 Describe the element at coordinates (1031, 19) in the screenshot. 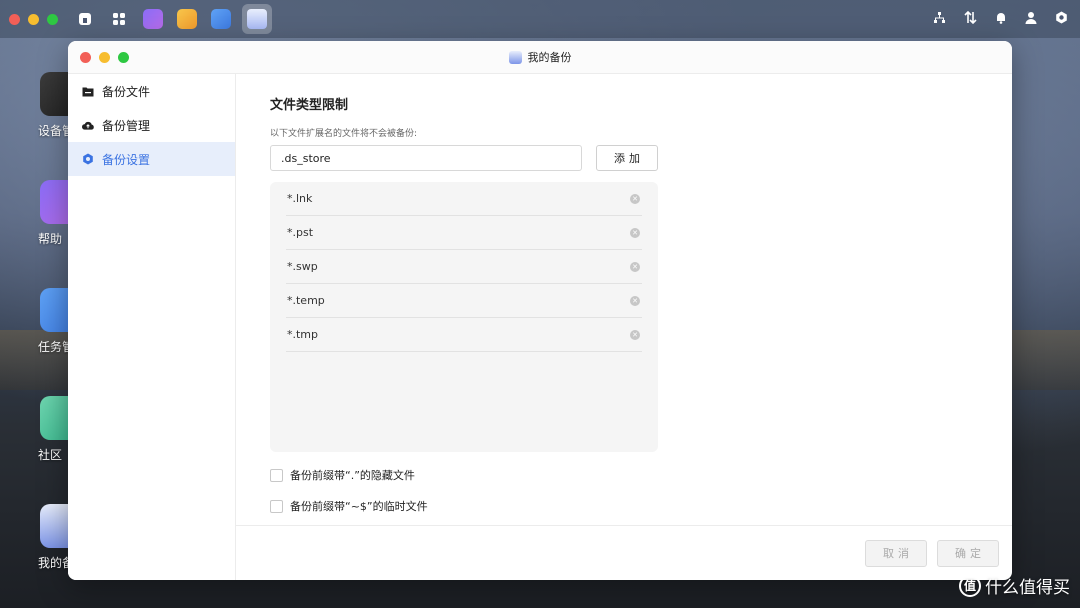

I see `user-icon` at that location.